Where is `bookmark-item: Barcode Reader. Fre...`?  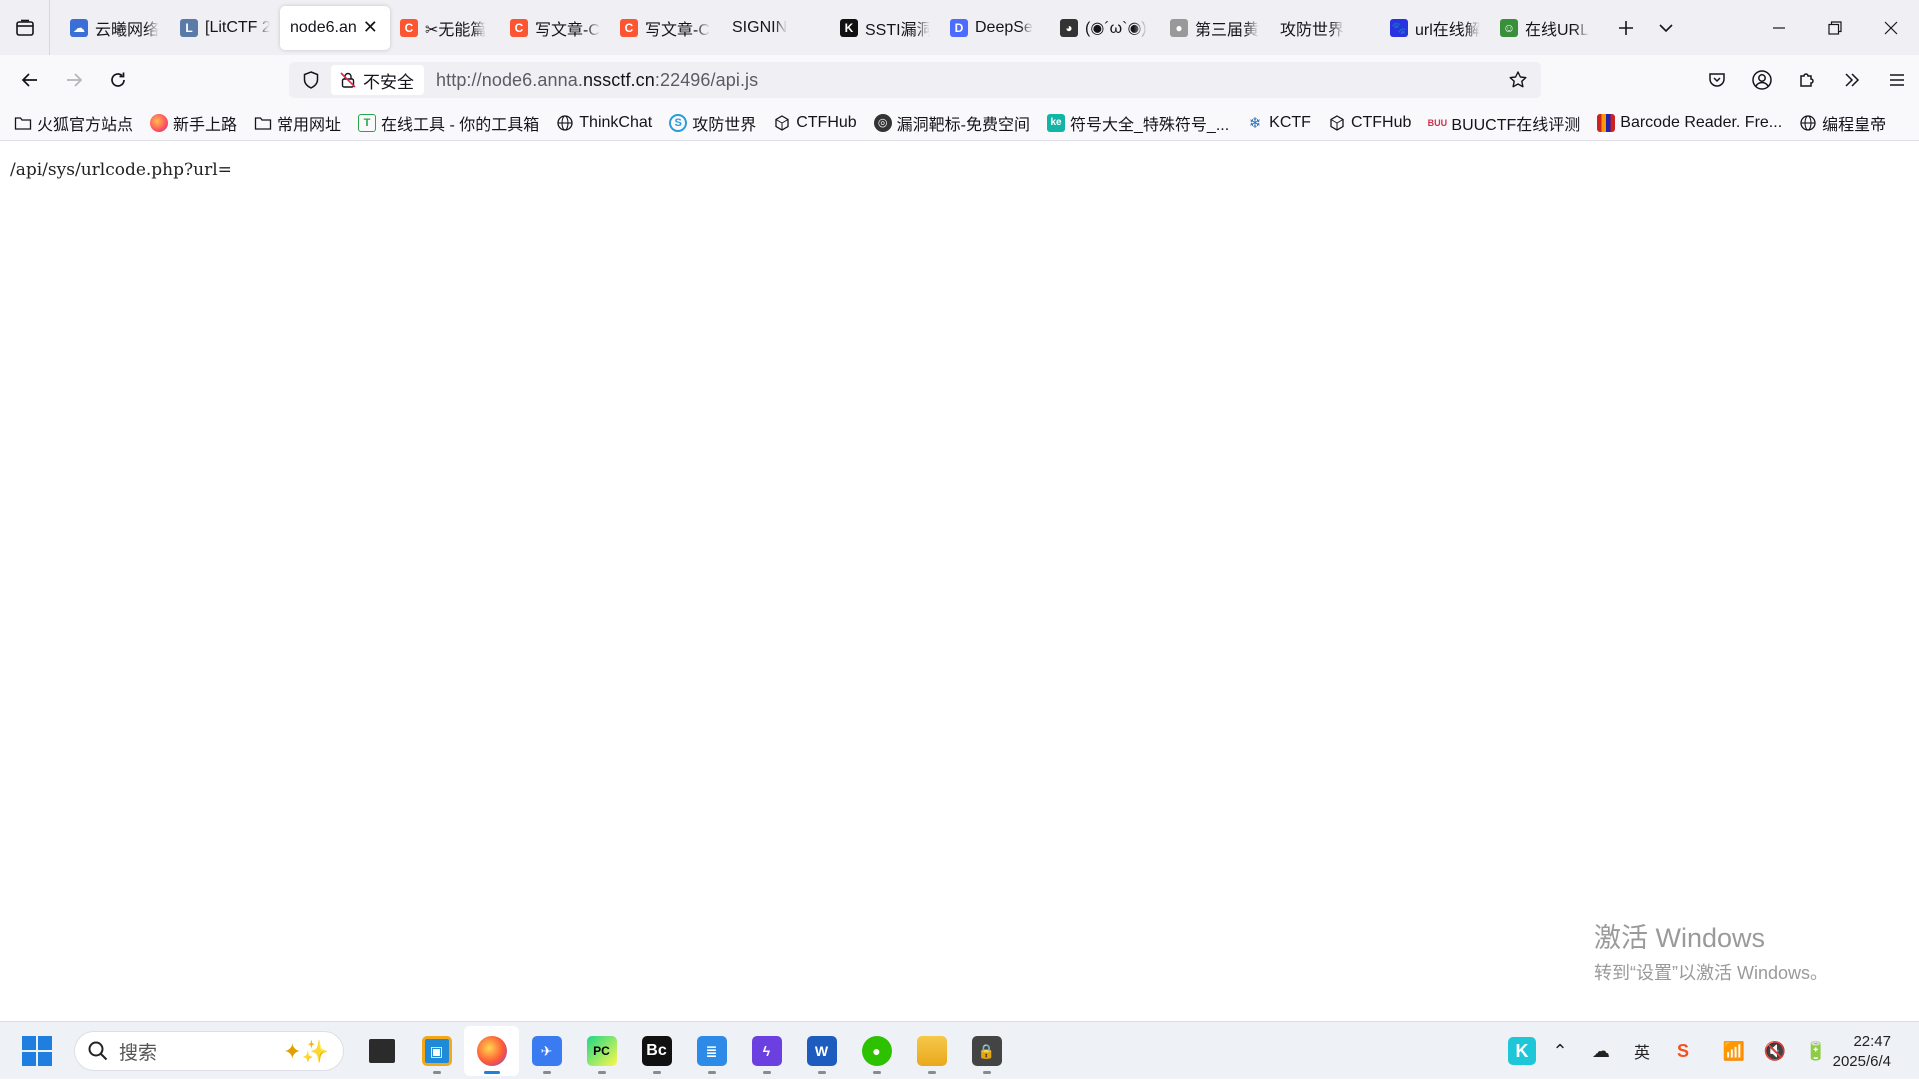
bookmark-item: Barcode Reader. Fre... is located at coordinates (1689, 122).